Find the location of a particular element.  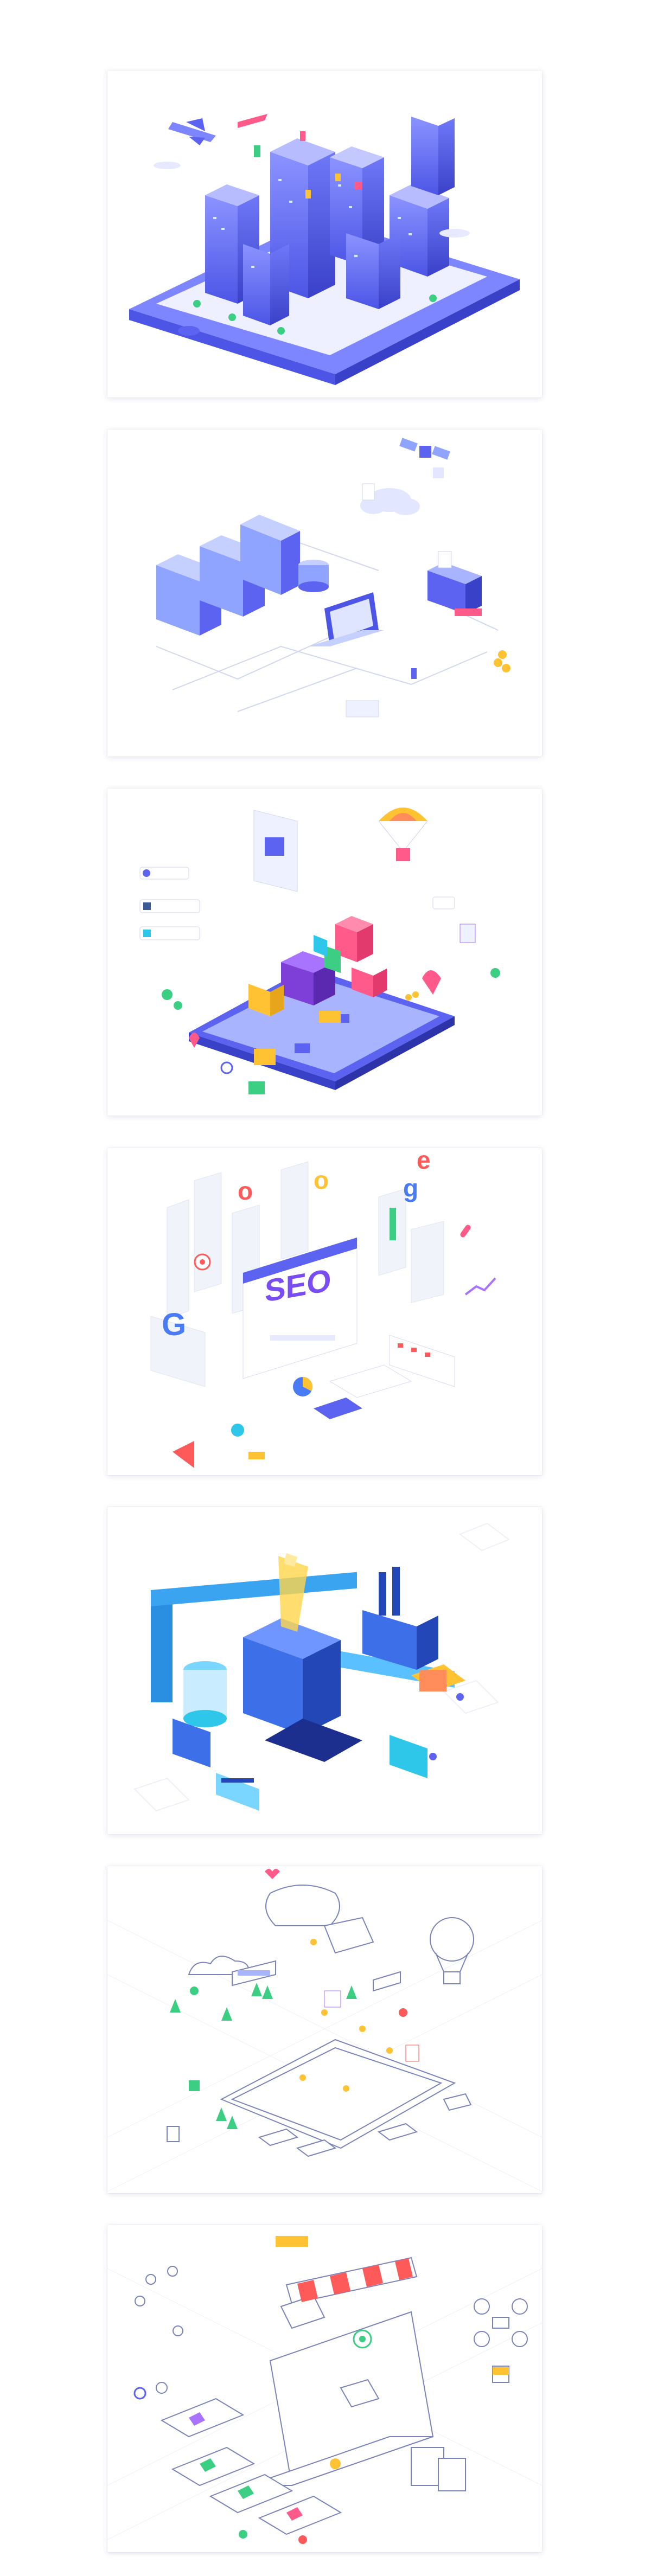

seo-browser-window: SEO is located at coordinates (300, 1308).